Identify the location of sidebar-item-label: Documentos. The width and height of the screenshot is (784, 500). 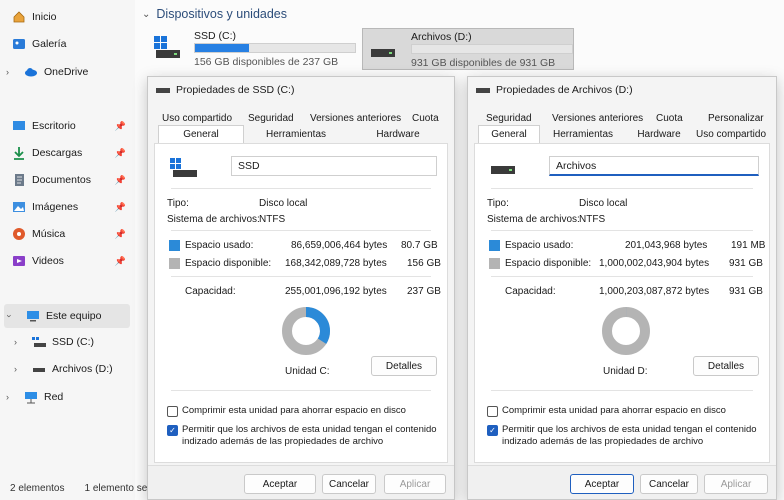
(61, 180).